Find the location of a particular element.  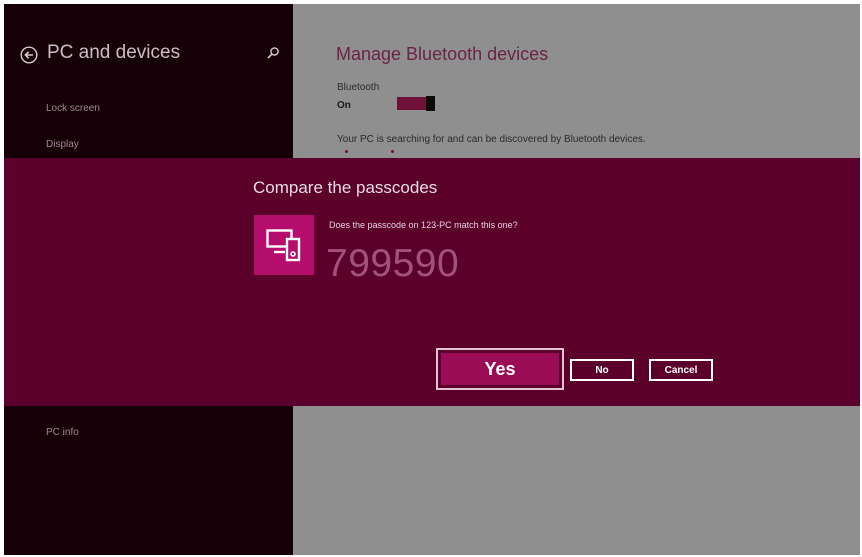

bluetooth-label: Bluetooth is located at coordinates (358, 87).